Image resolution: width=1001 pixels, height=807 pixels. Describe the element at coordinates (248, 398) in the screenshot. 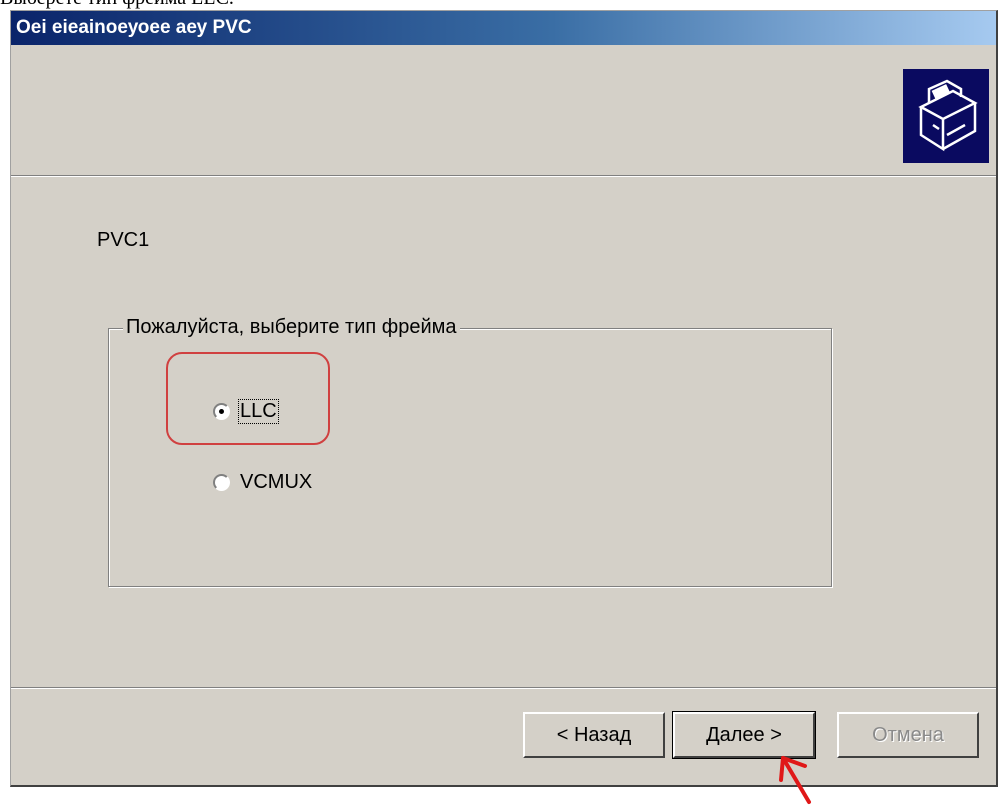

I see `llc-highlight-annotation` at that location.